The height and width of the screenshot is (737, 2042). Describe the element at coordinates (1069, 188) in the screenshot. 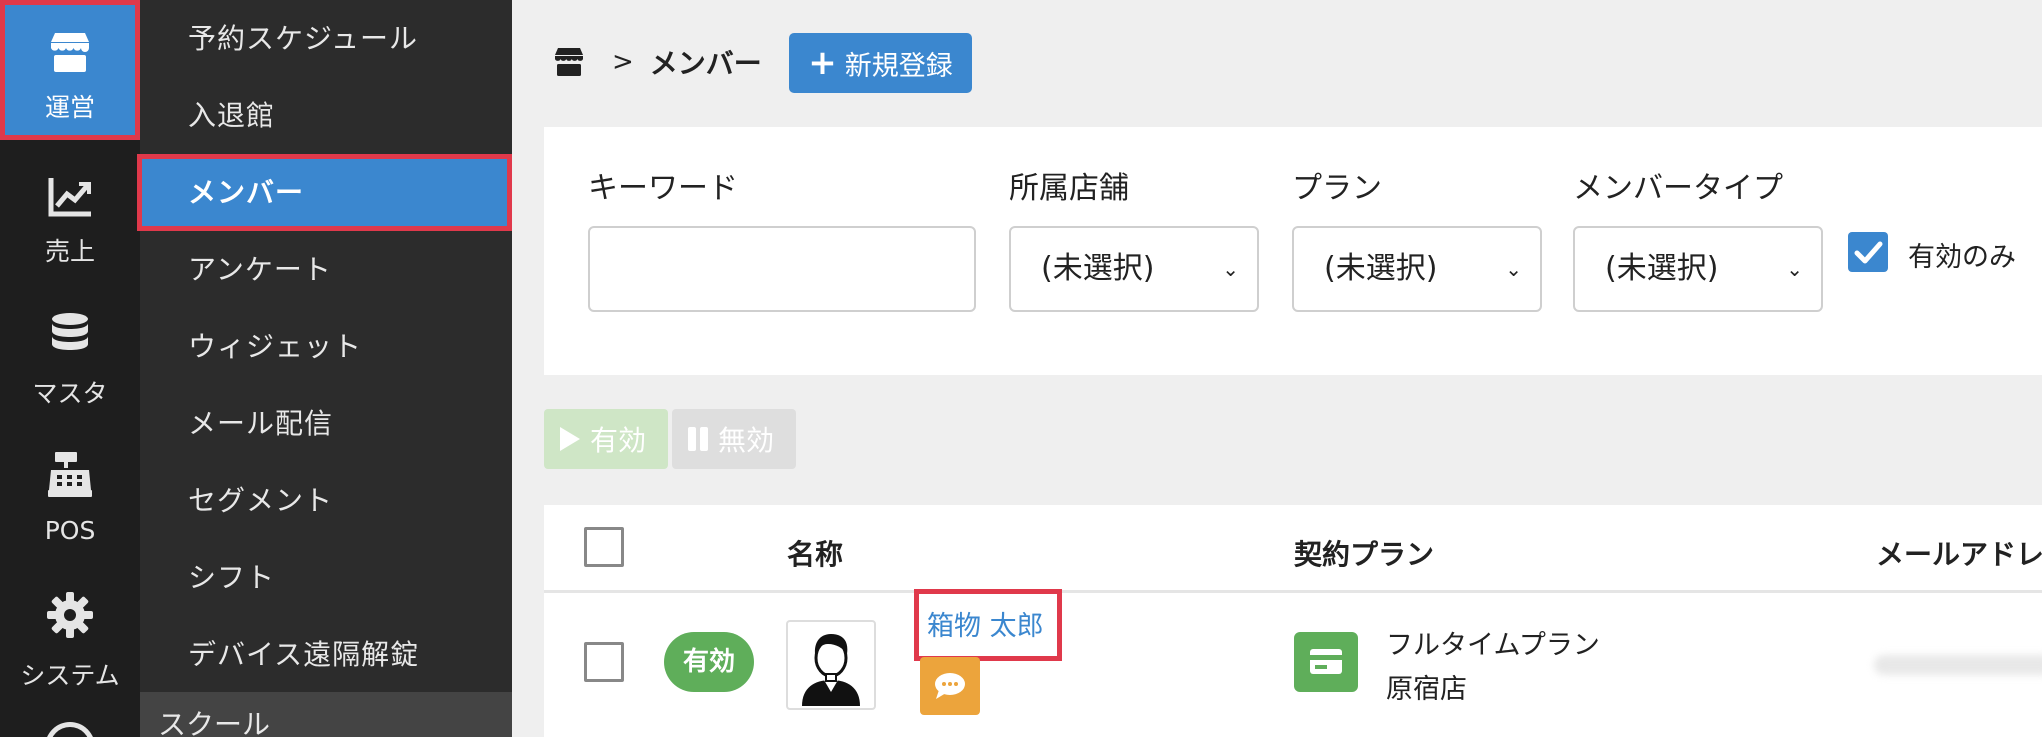

I see `store-label: 所属店舗` at that location.